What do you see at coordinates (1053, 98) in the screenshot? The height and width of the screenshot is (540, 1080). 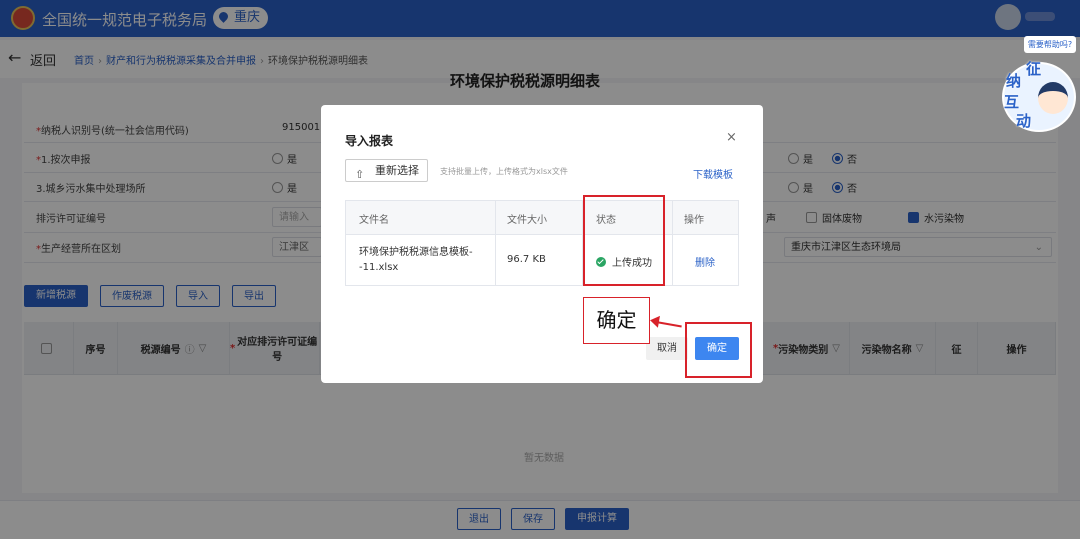 I see `assistant-mascot-icon` at bounding box center [1053, 98].